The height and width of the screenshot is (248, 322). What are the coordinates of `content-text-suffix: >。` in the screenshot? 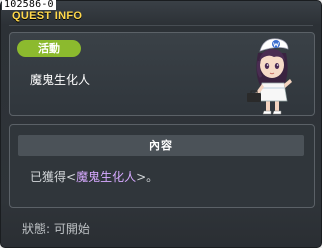 It's located at (147, 177).